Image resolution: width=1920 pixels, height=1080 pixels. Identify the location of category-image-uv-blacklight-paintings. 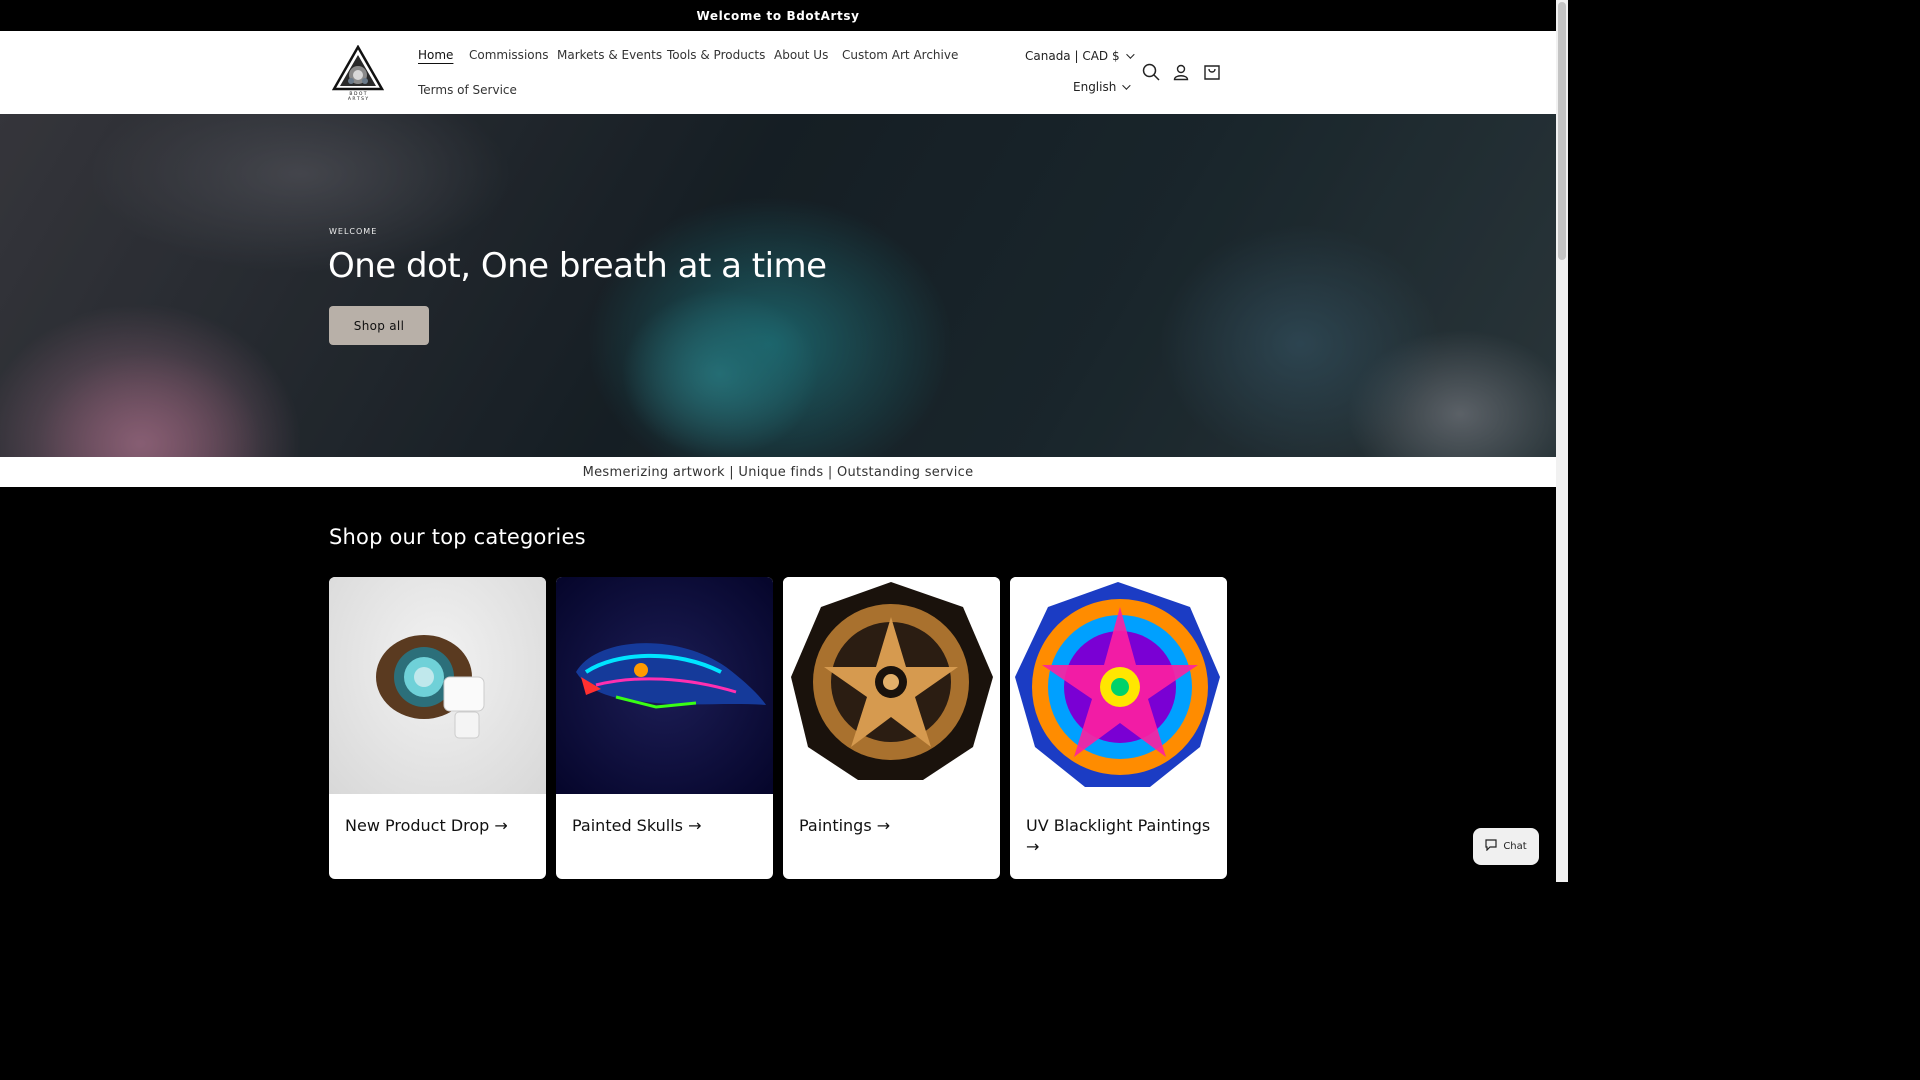
(1118, 685).